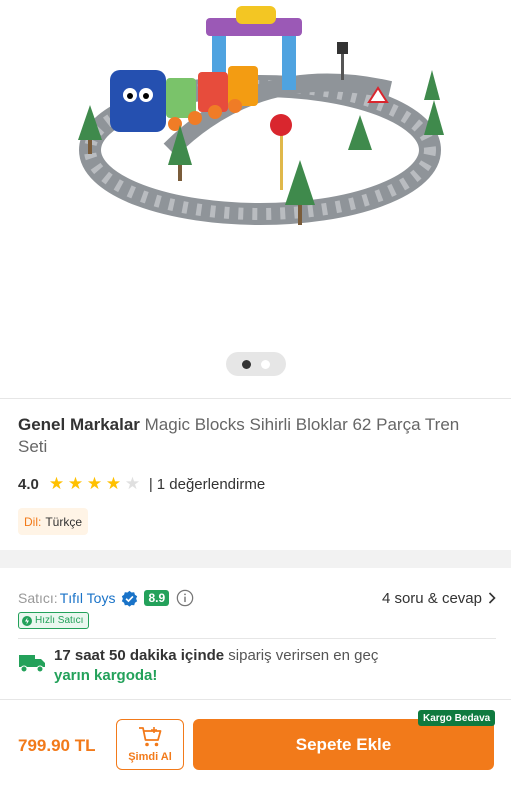  I want to click on fast-seller-badge: Hızlı Satıcı, so click(54, 620).